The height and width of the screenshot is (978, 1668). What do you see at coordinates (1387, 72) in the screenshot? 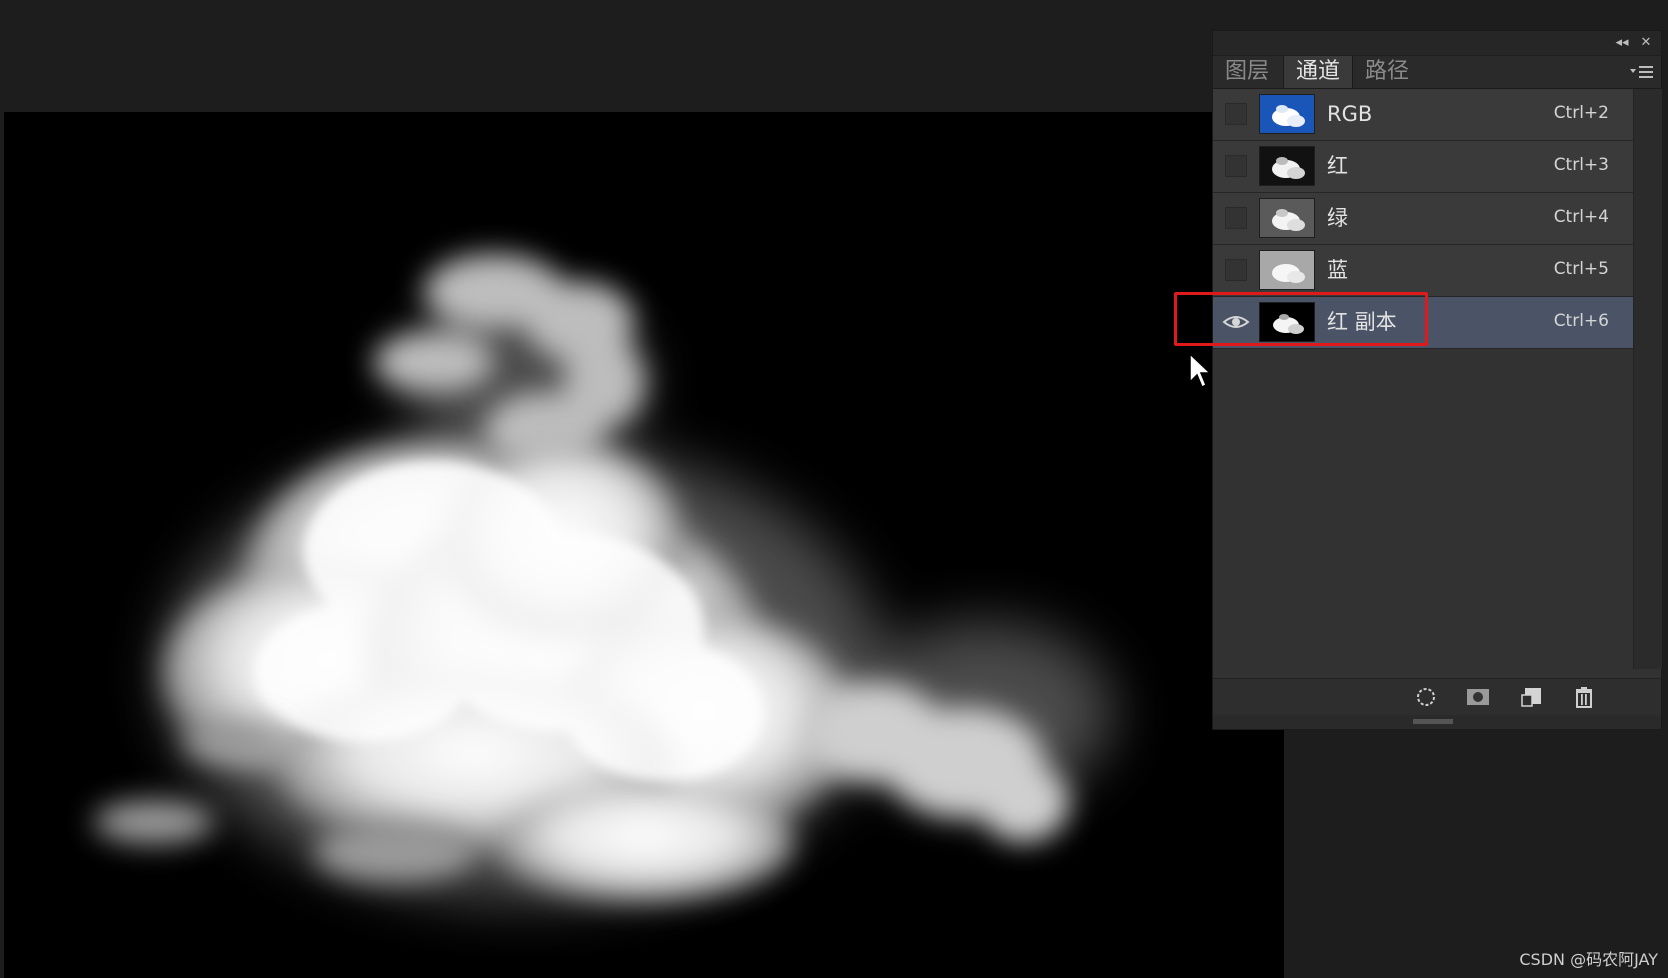
I see `tab-paths: 路径` at bounding box center [1387, 72].